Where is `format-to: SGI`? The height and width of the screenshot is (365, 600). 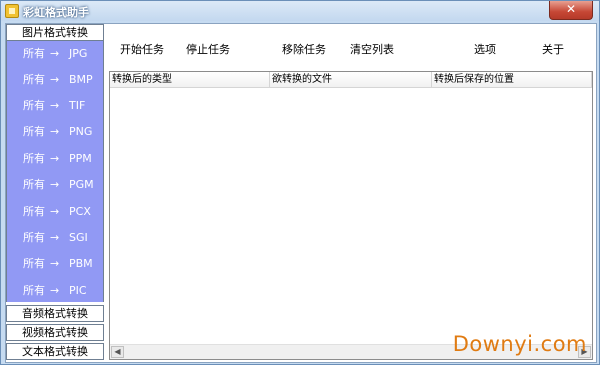
format-to: SGI is located at coordinates (78, 237).